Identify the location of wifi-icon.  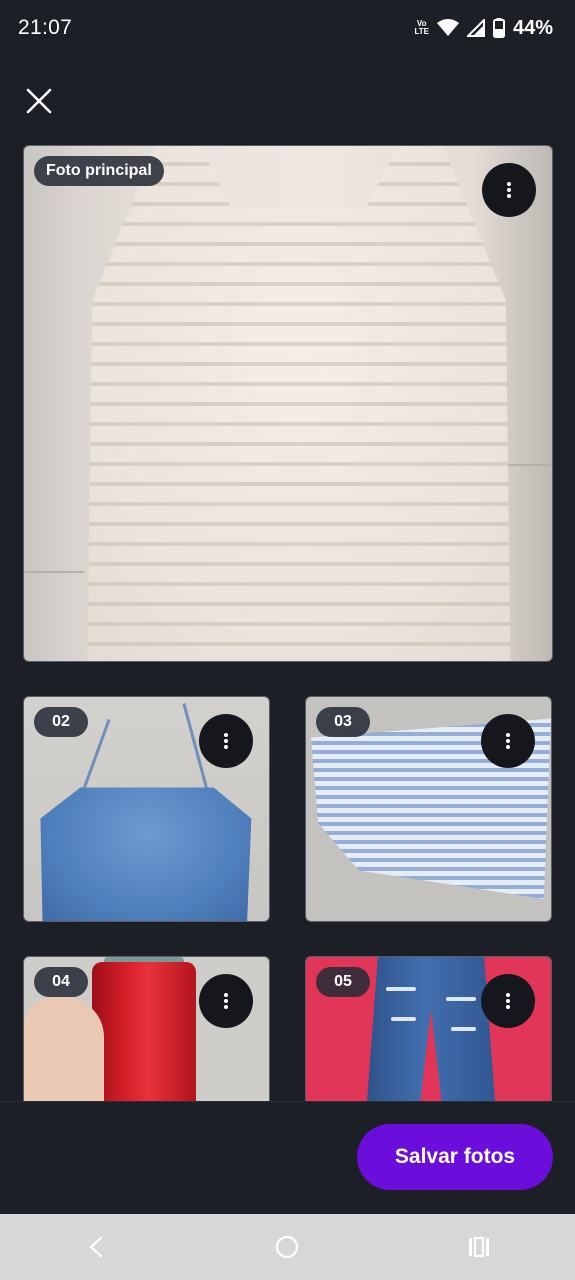
(447, 27).